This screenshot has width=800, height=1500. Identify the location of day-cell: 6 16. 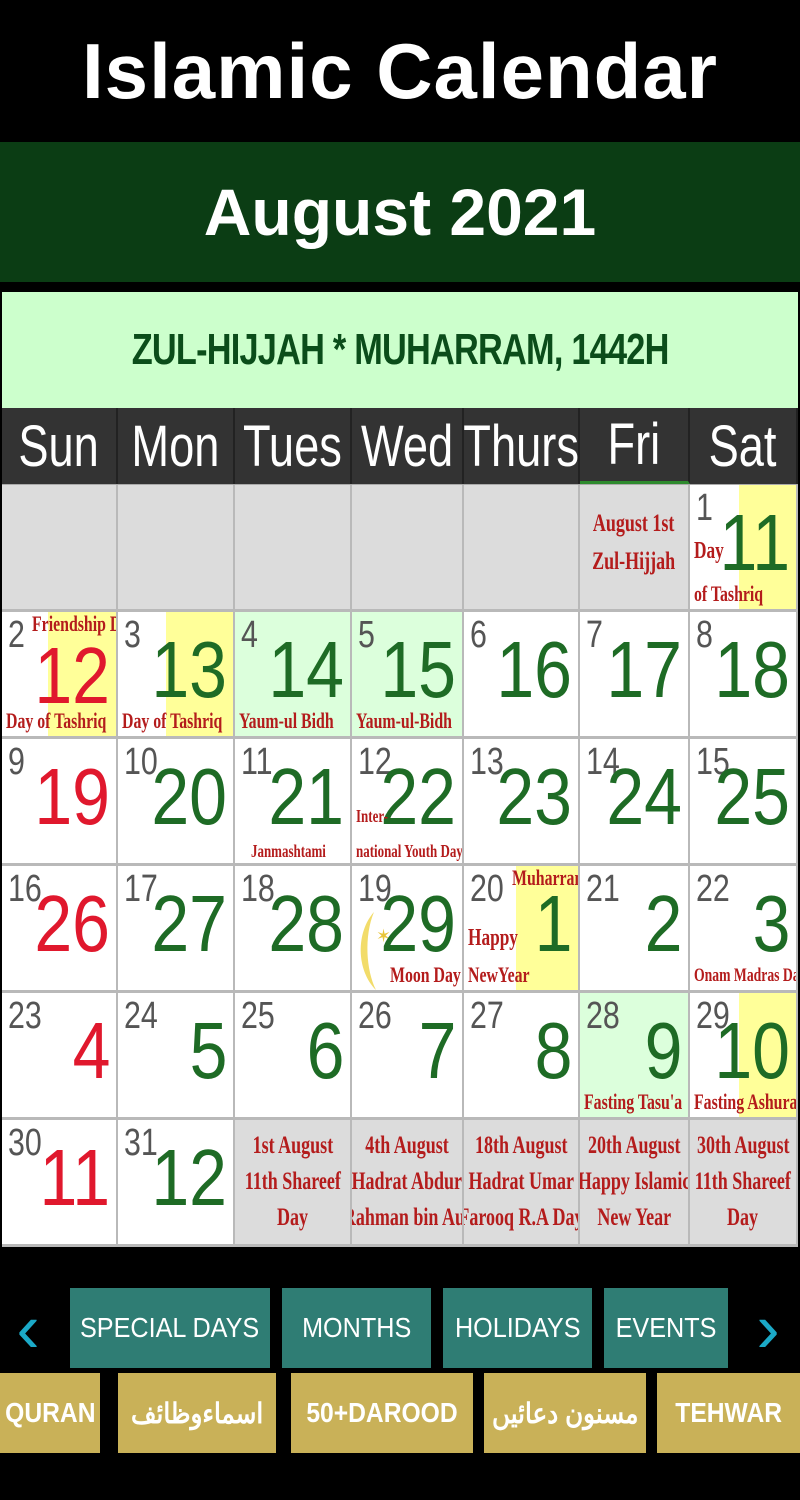
(522, 675).